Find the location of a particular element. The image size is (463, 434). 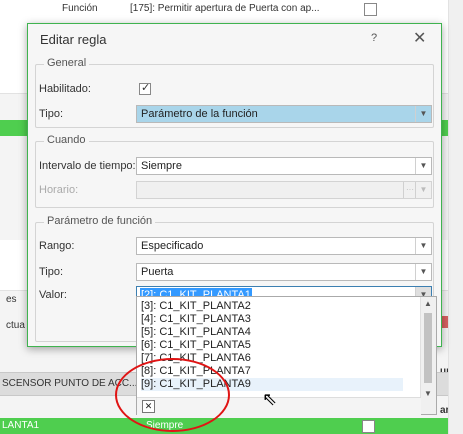

tipo-select: Parámetro de la función ▼ is located at coordinates (284, 114).